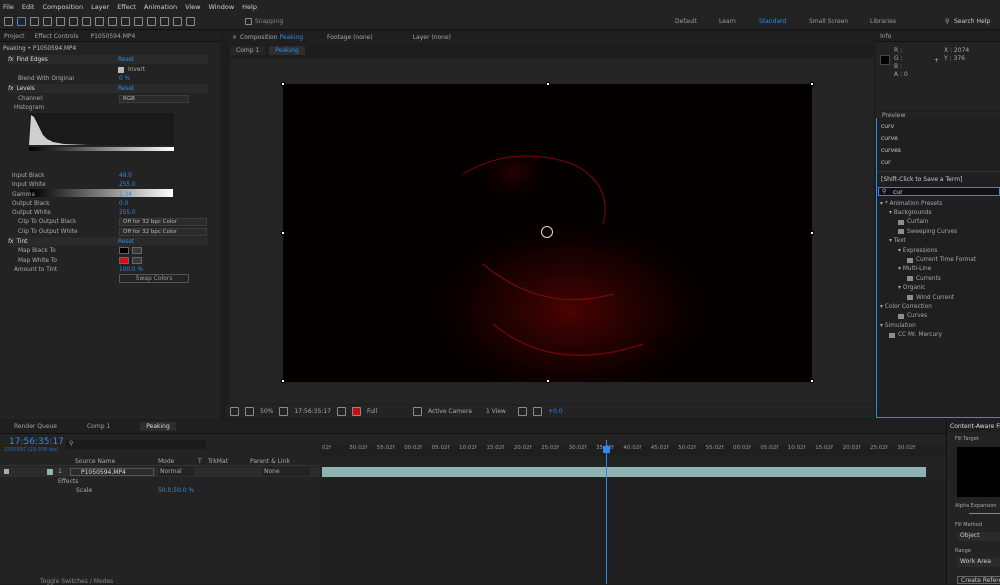  Describe the element at coordinates (772, 21) in the screenshot. I see `workspace-standard: Standard` at that location.